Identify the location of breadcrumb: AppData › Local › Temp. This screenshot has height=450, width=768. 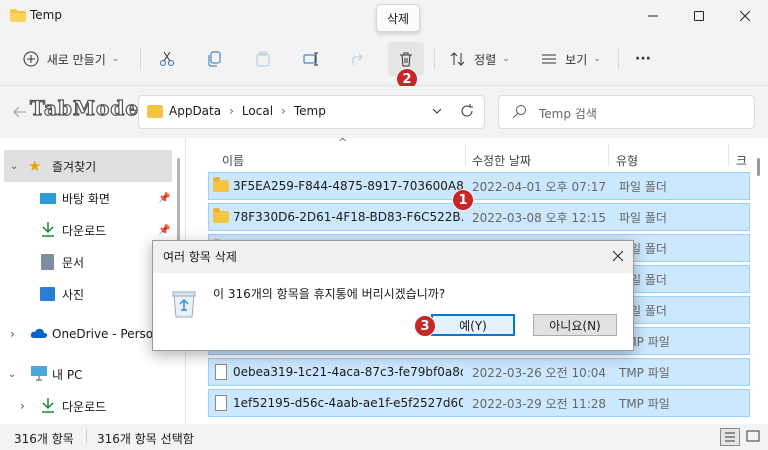
(247, 111).